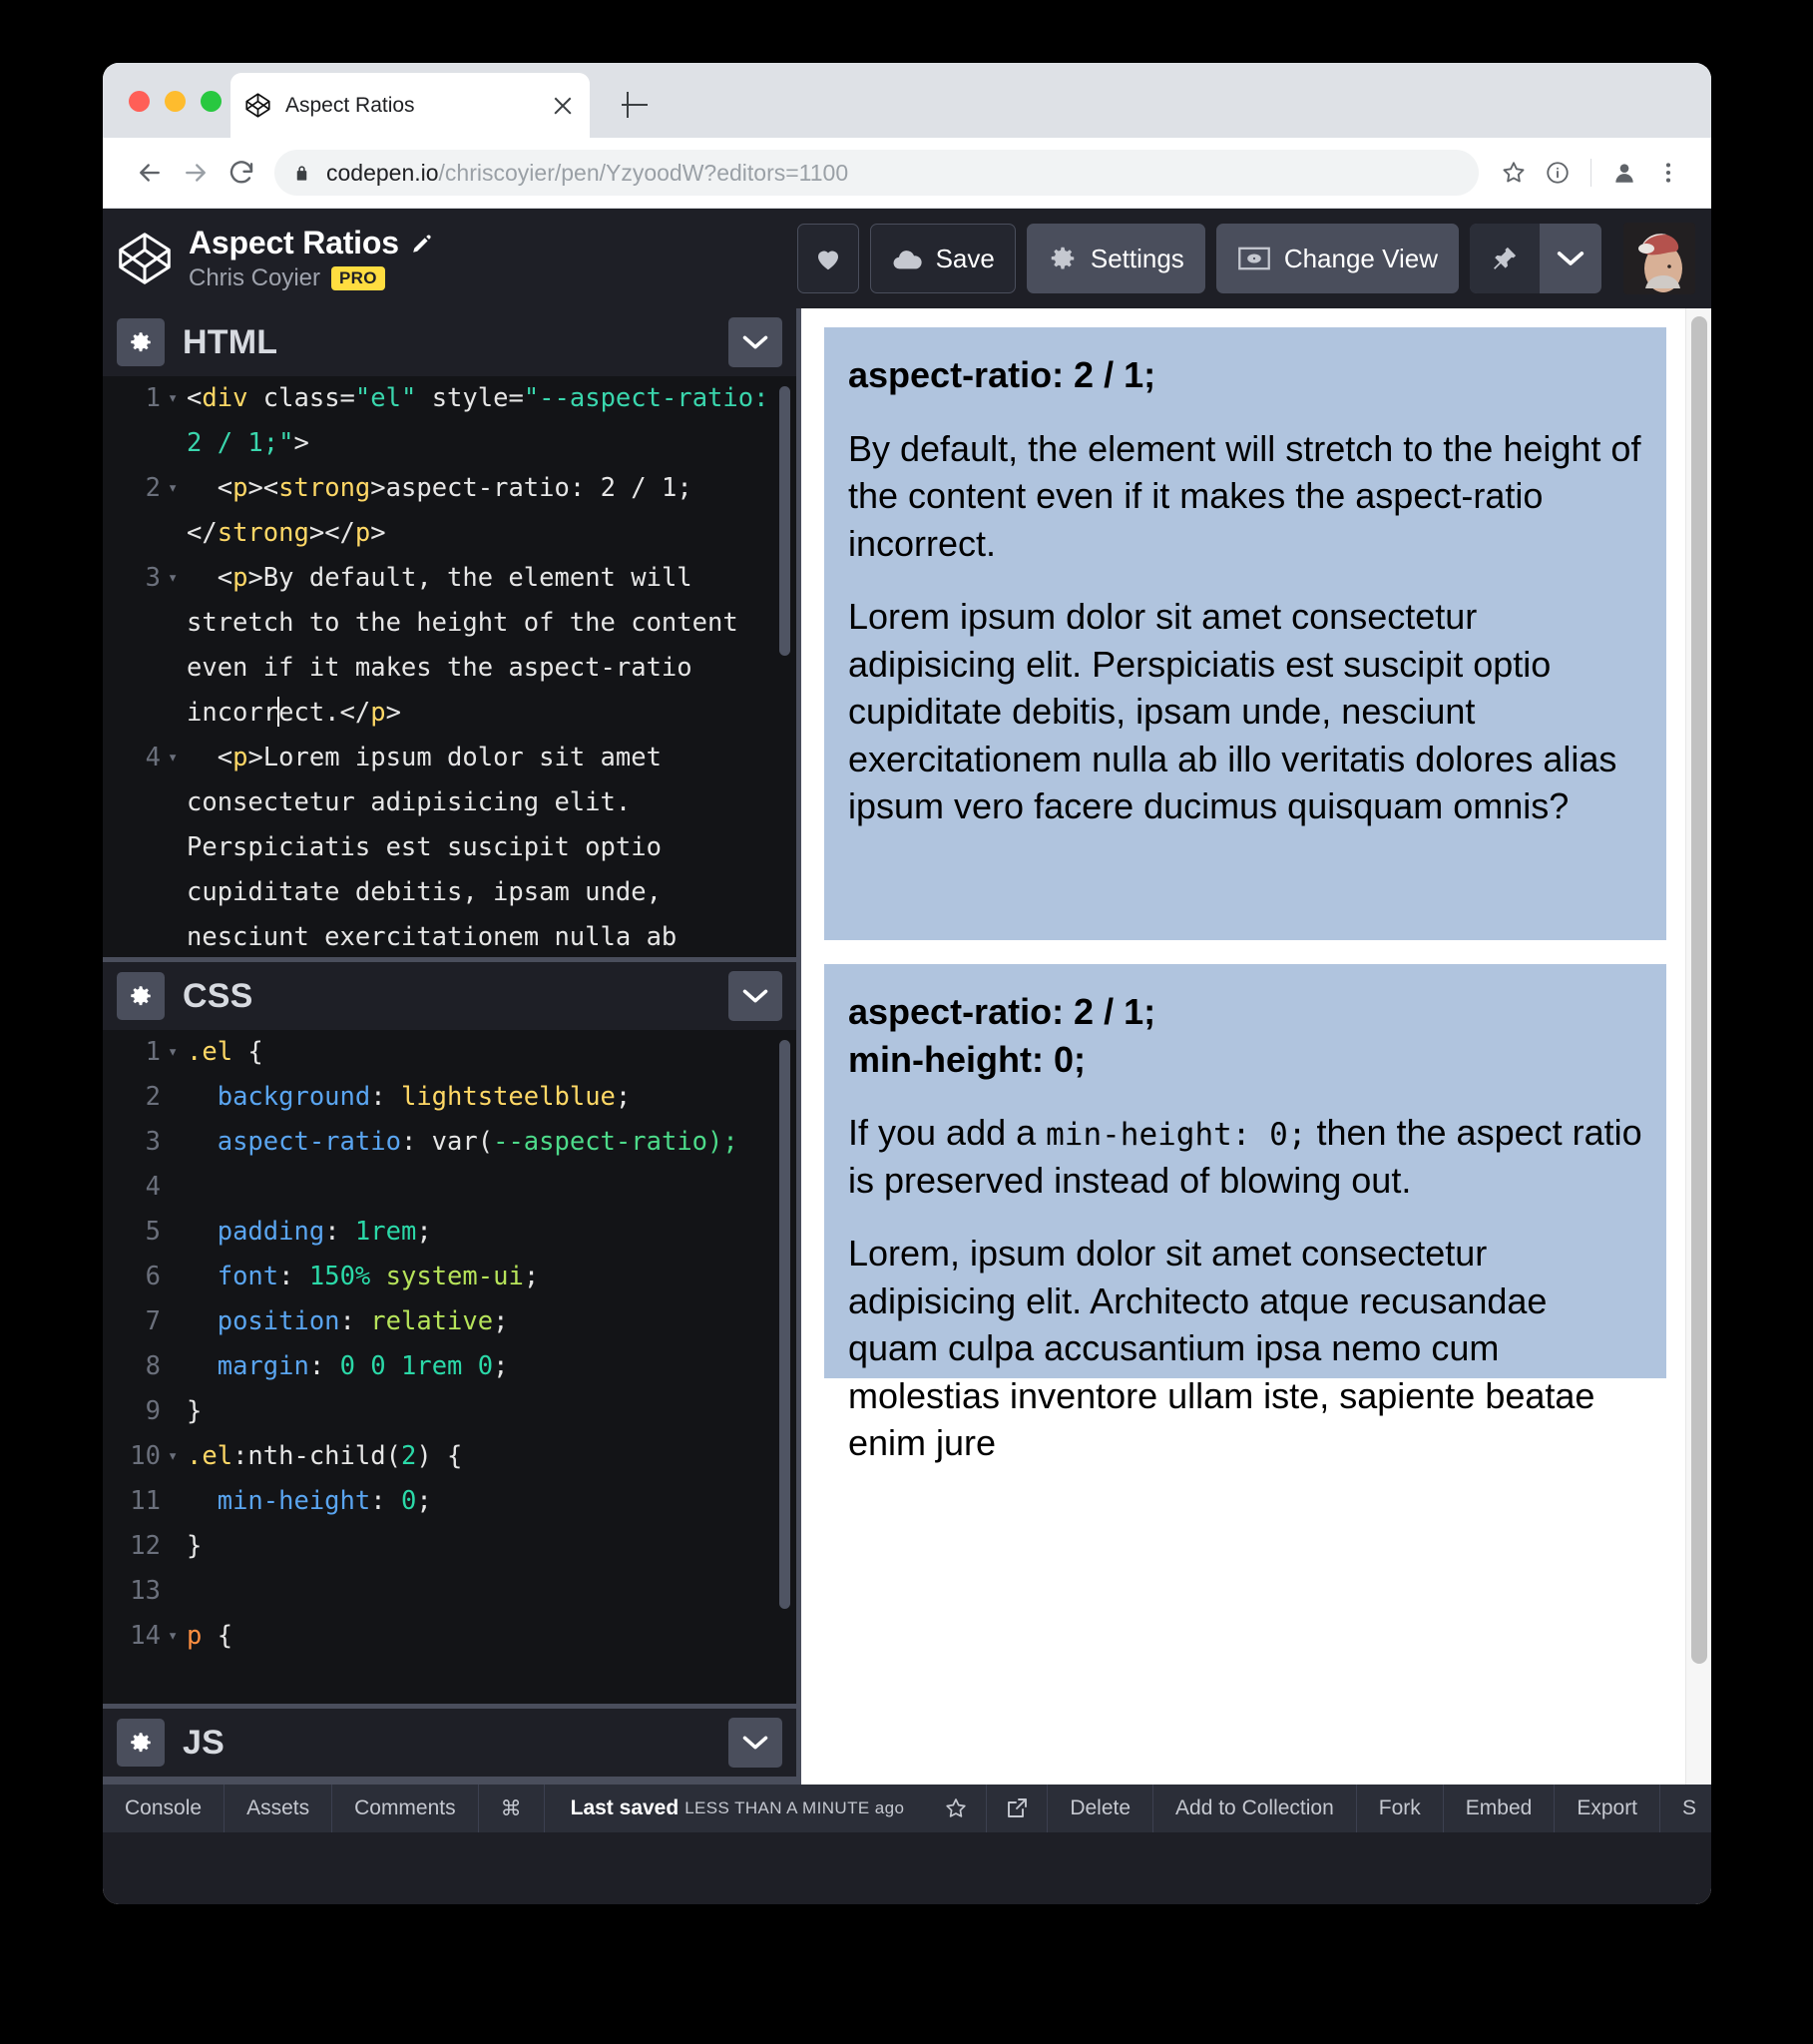  What do you see at coordinates (294, 242) in the screenshot?
I see `page-title: Aspect Ratios` at bounding box center [294, 242].